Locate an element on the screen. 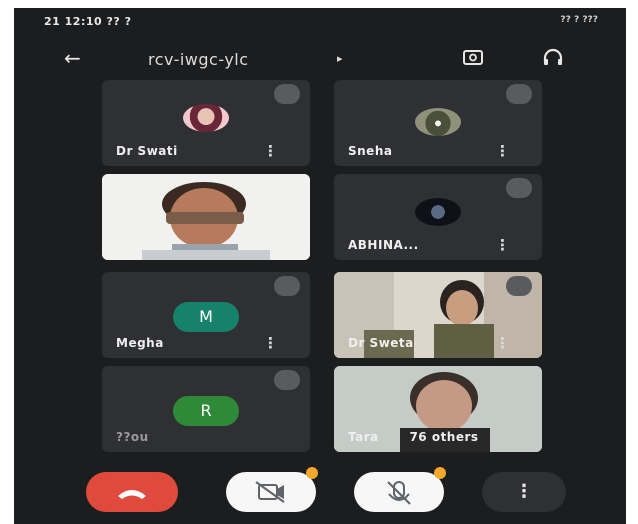 This screenshot has height=524, width=638. participant-tile-1: Dr Swati ⋮ is located at coordinates (206, 123).